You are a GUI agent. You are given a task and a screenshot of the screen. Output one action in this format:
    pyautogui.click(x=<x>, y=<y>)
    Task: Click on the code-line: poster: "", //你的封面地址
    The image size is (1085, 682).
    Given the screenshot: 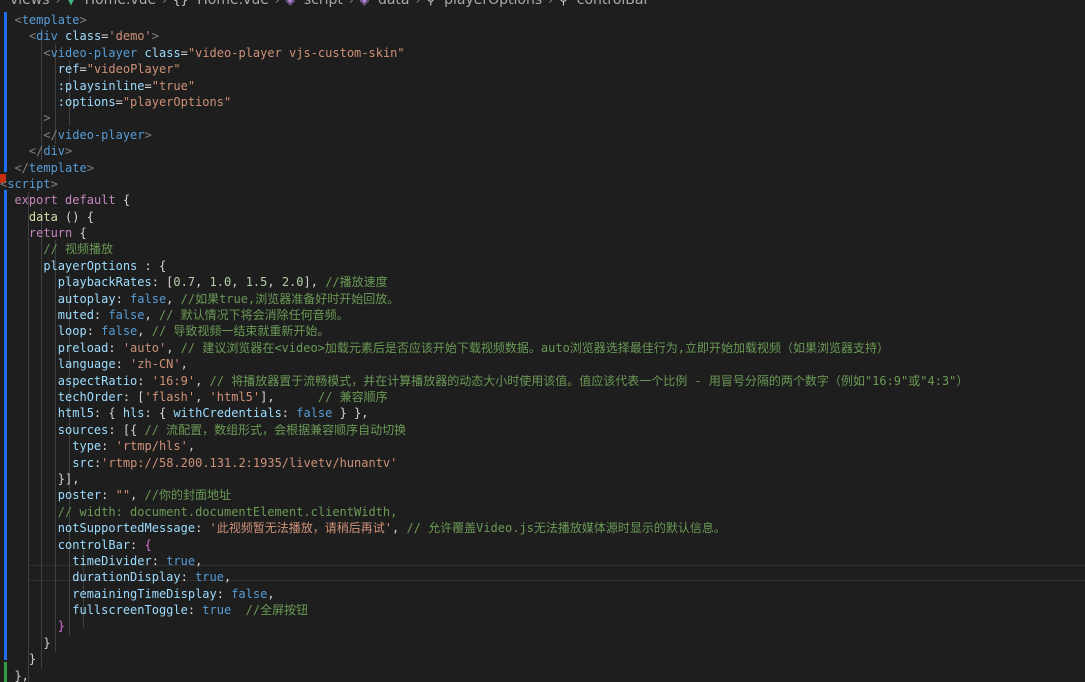 What is the action you would take?
    pyautogui.click(x=484, y=495)
    